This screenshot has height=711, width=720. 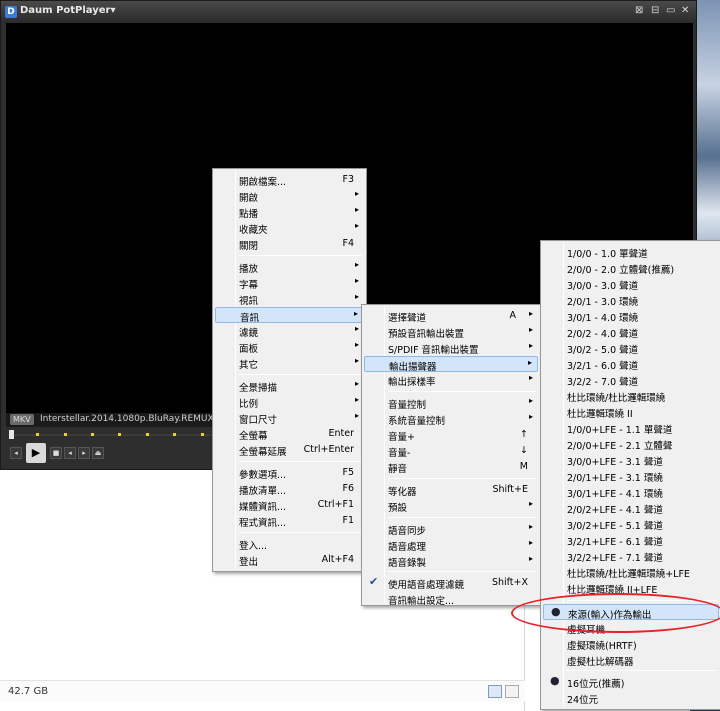 What do you see at coordinates (98, 453) in the screenshot?
I see `open-icon: ⏏` at bounding box center [98, 453].